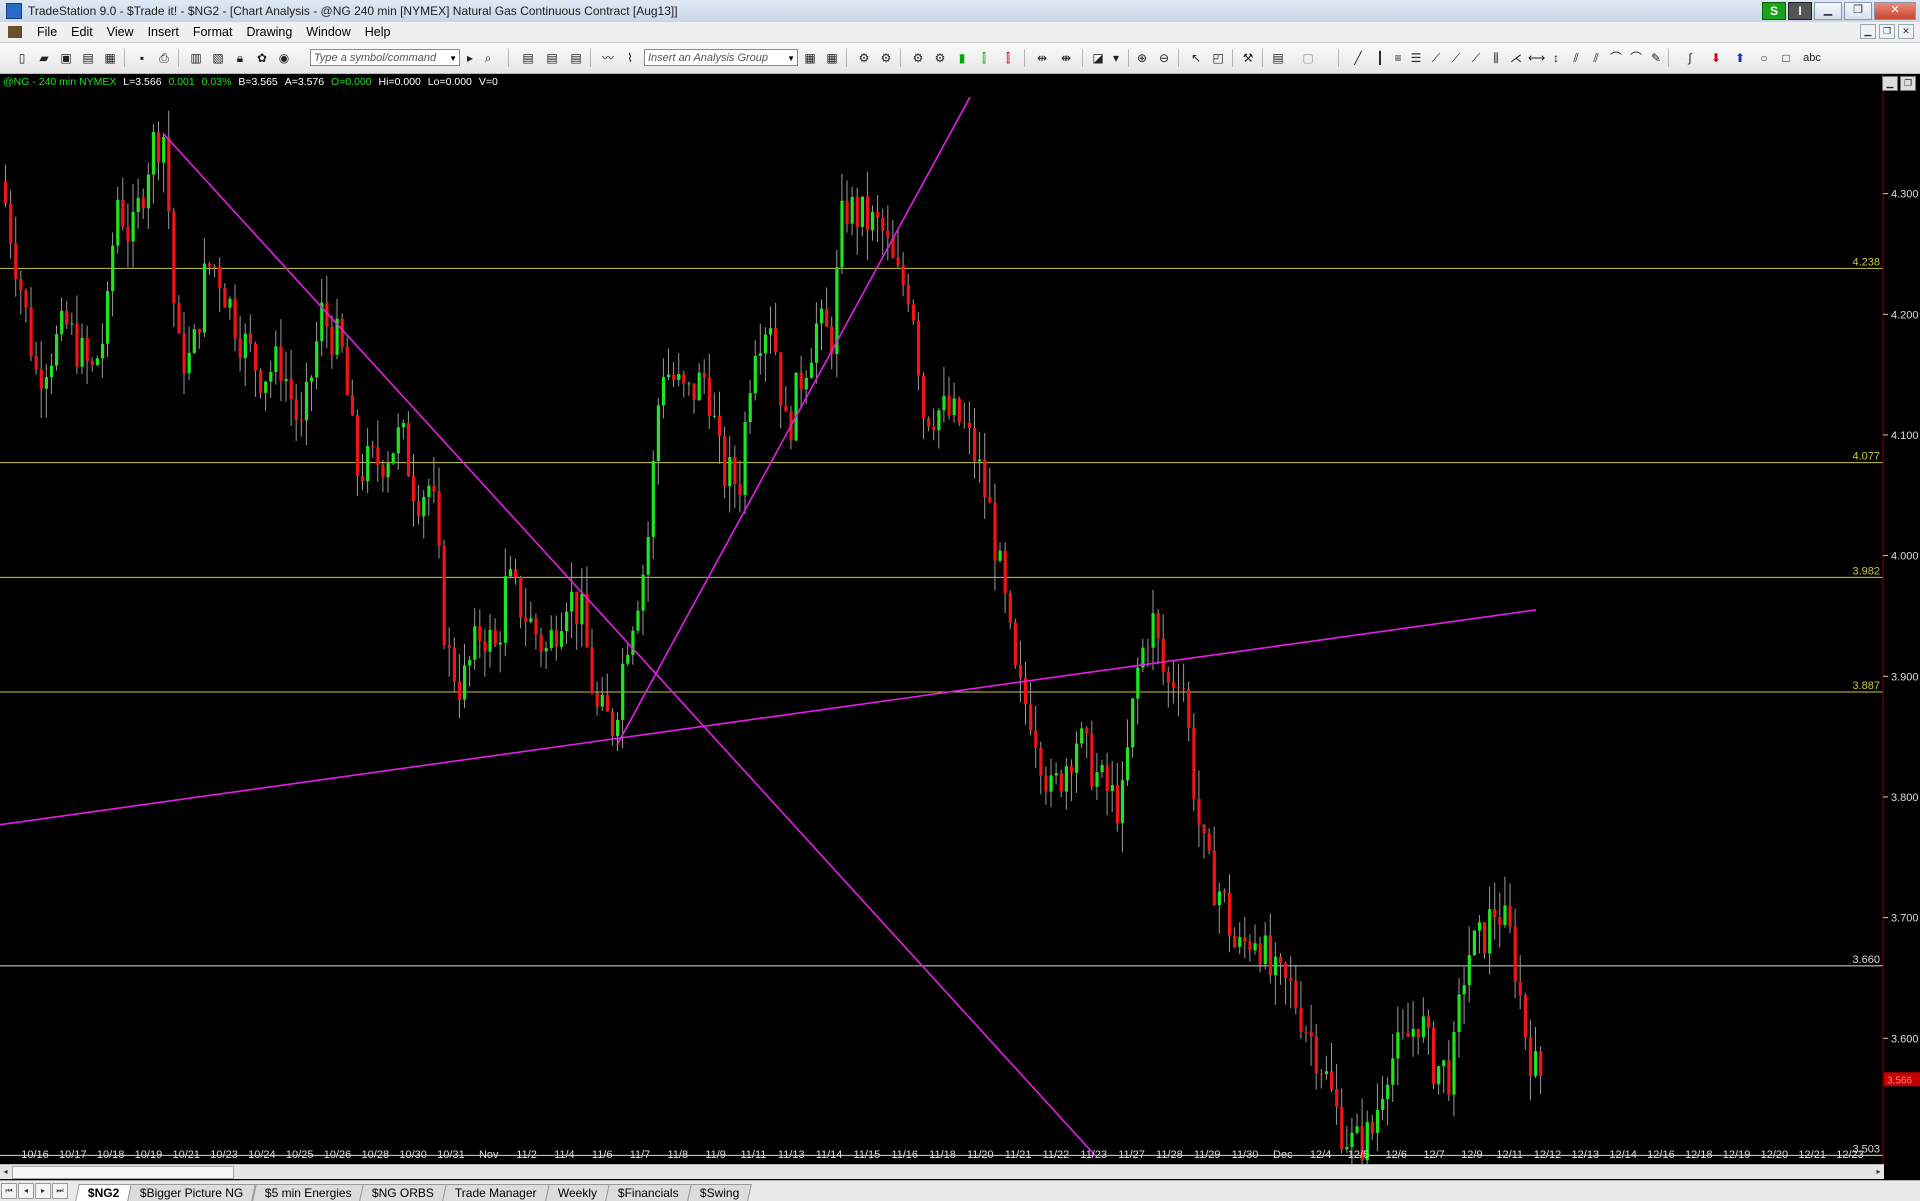 Image resolution: width=1920 pixels, height=1201 pixels. I want to click on data-window-icon: ◰, so click(1218, 58).